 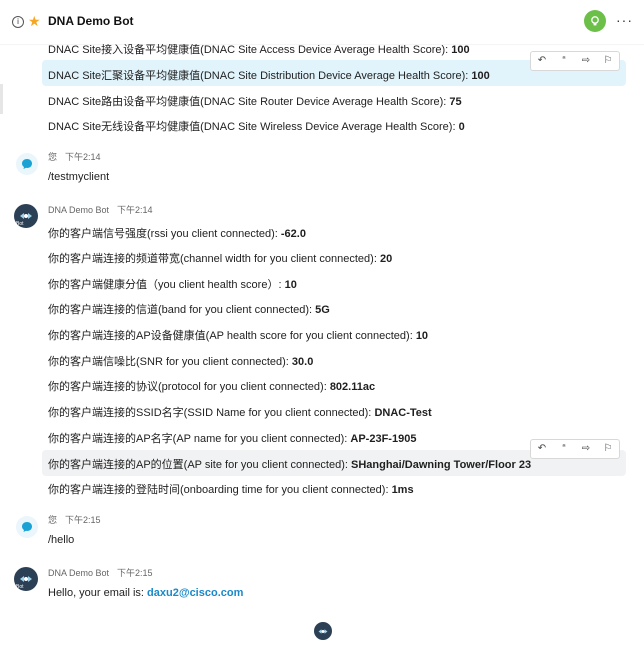 I want to click on scroll-marker, so click(x=1, y=99).